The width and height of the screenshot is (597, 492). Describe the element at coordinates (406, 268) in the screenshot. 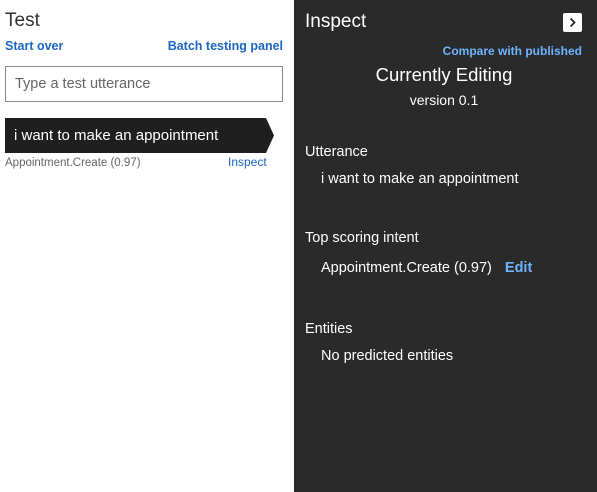

I see `top-scoring-intent-value: Appointment.Create (0.97)` at that location.